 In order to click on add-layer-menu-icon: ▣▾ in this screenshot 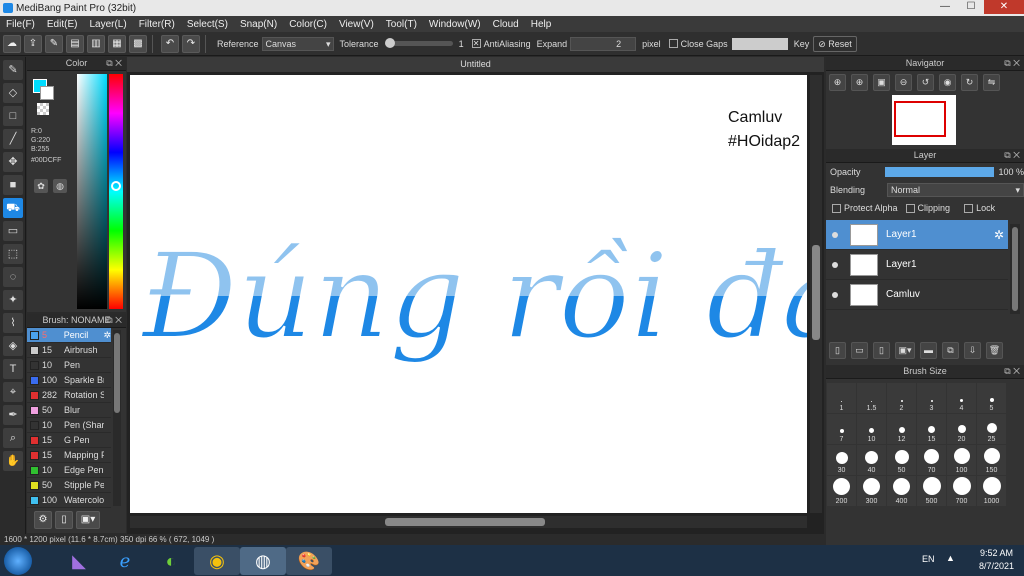, I will do `click(905, 350)`.